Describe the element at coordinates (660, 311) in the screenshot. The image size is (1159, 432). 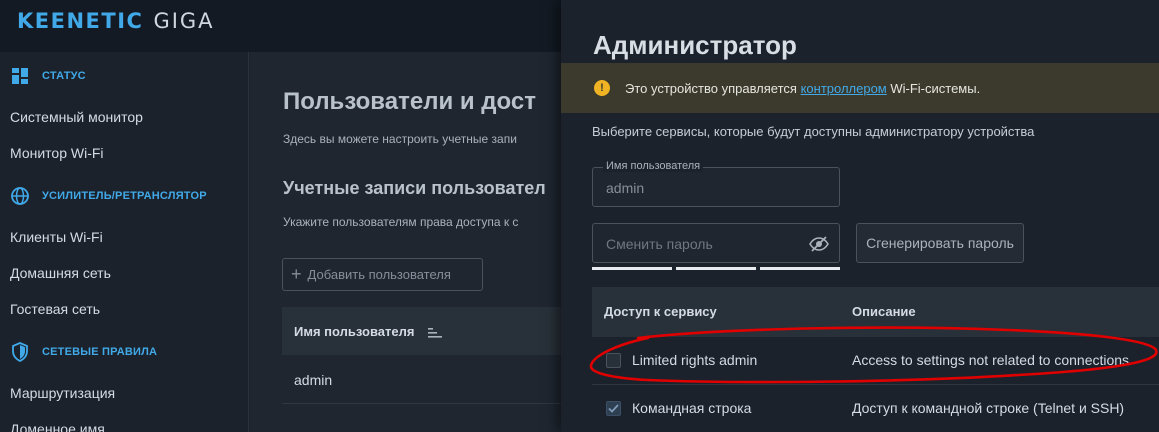
I see `column-service-access: Доступ к сервису` at that location.